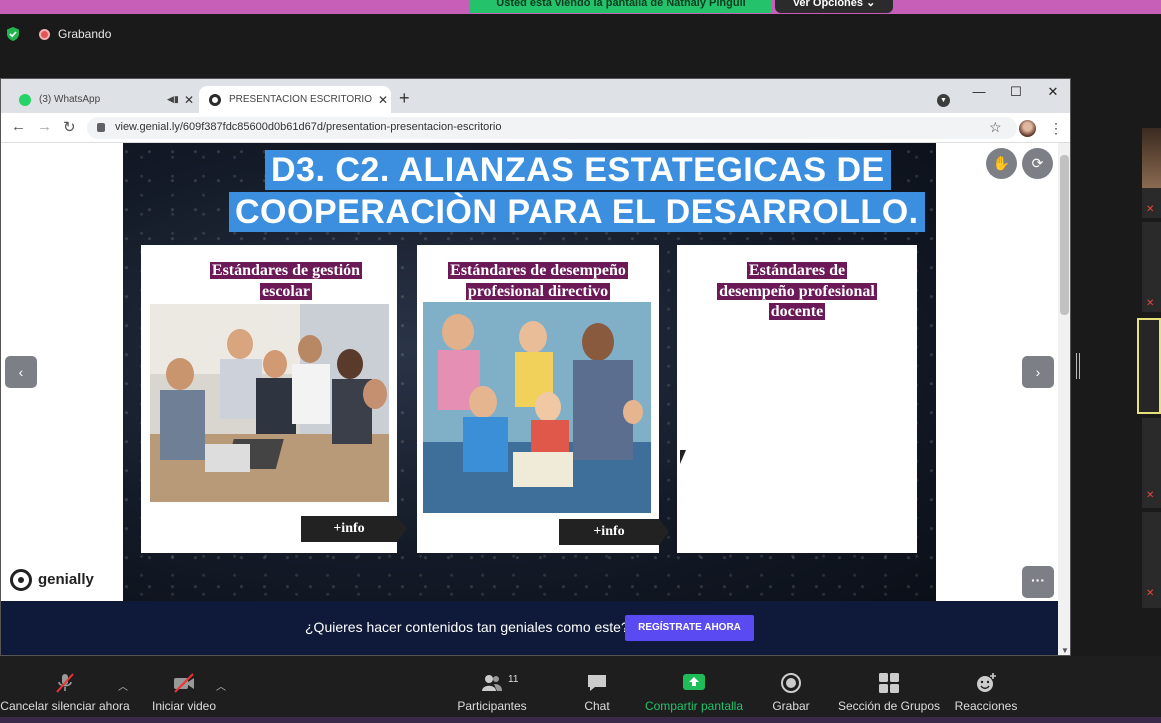  What do you see at coordinates (943, 100) in the screenshot?
I see `tab-search-icon: ▼` at bounding box center [943, 100].